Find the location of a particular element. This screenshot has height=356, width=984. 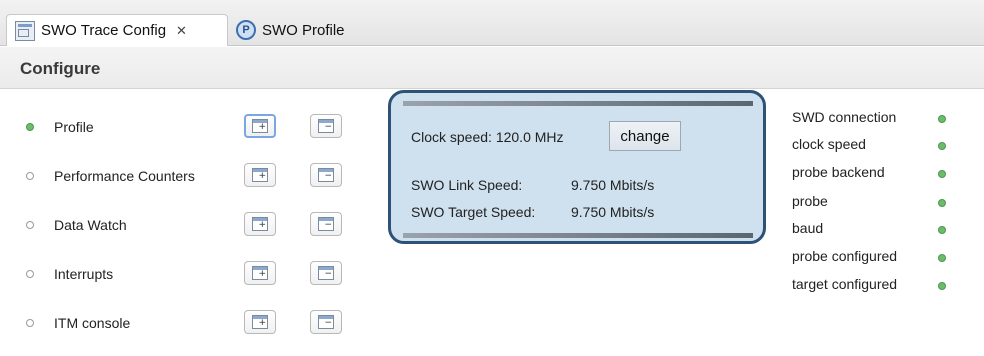

section-header: Configure is located at coordinates (492, 68).